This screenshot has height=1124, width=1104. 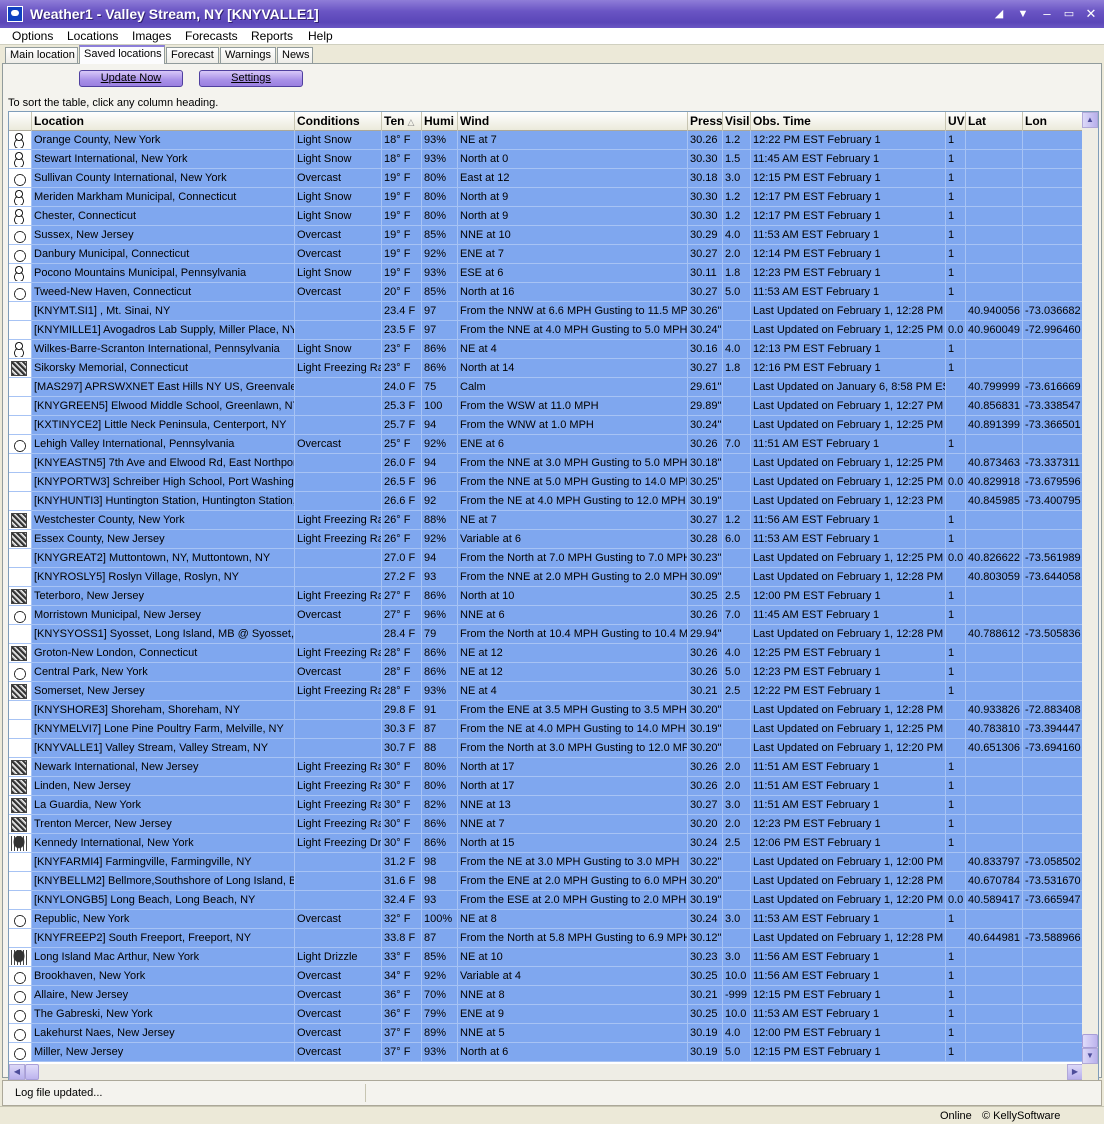 I want to click on lat-cell: 40.644981, so click(x=994, y=938).